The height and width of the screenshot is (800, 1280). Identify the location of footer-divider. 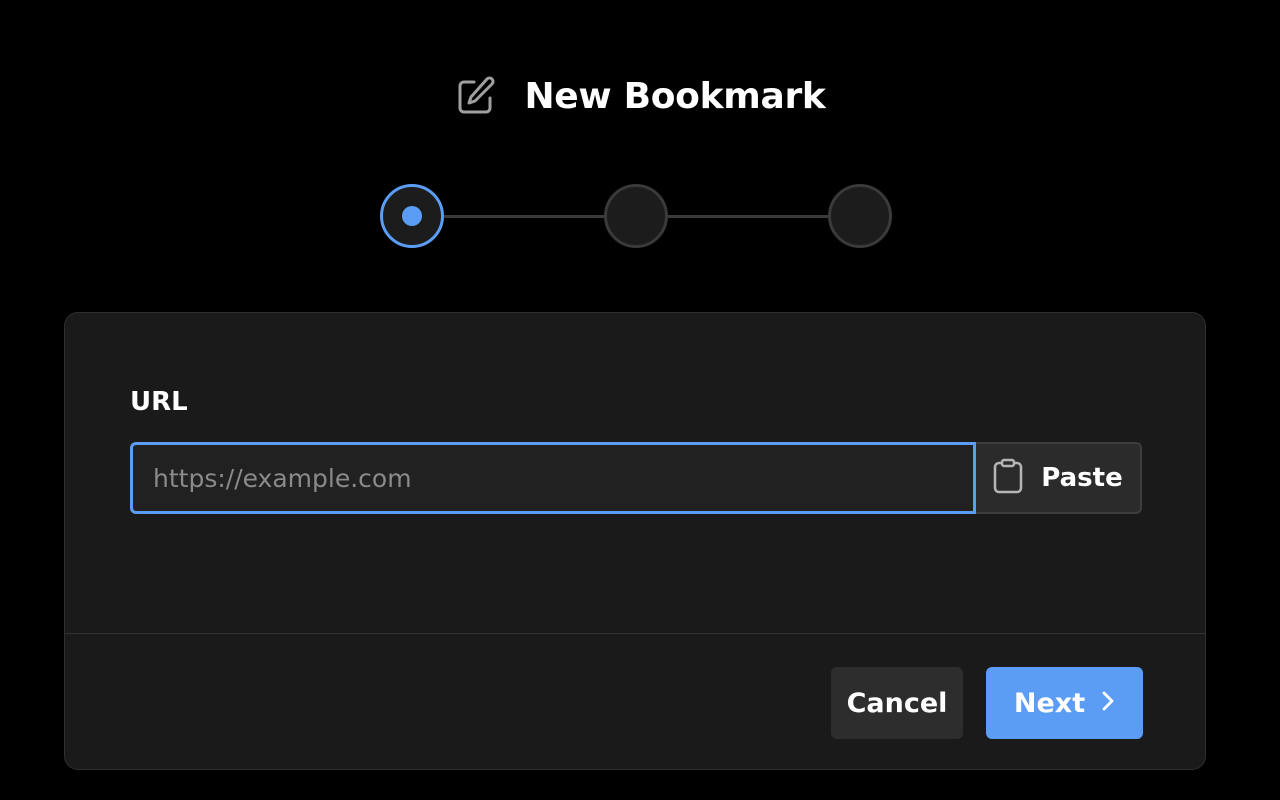
(635, 633).